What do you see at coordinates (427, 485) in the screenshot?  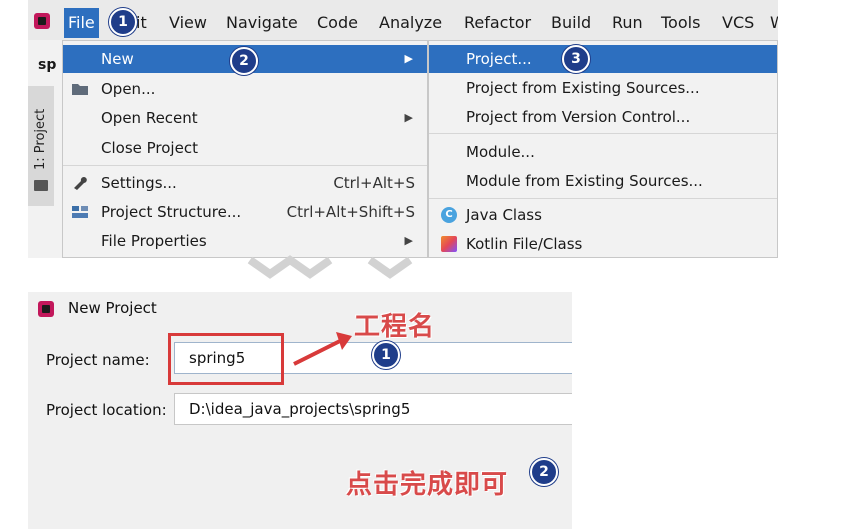 I see `annotation-finish: 点击完成即可` at bounding box center [427, 485].